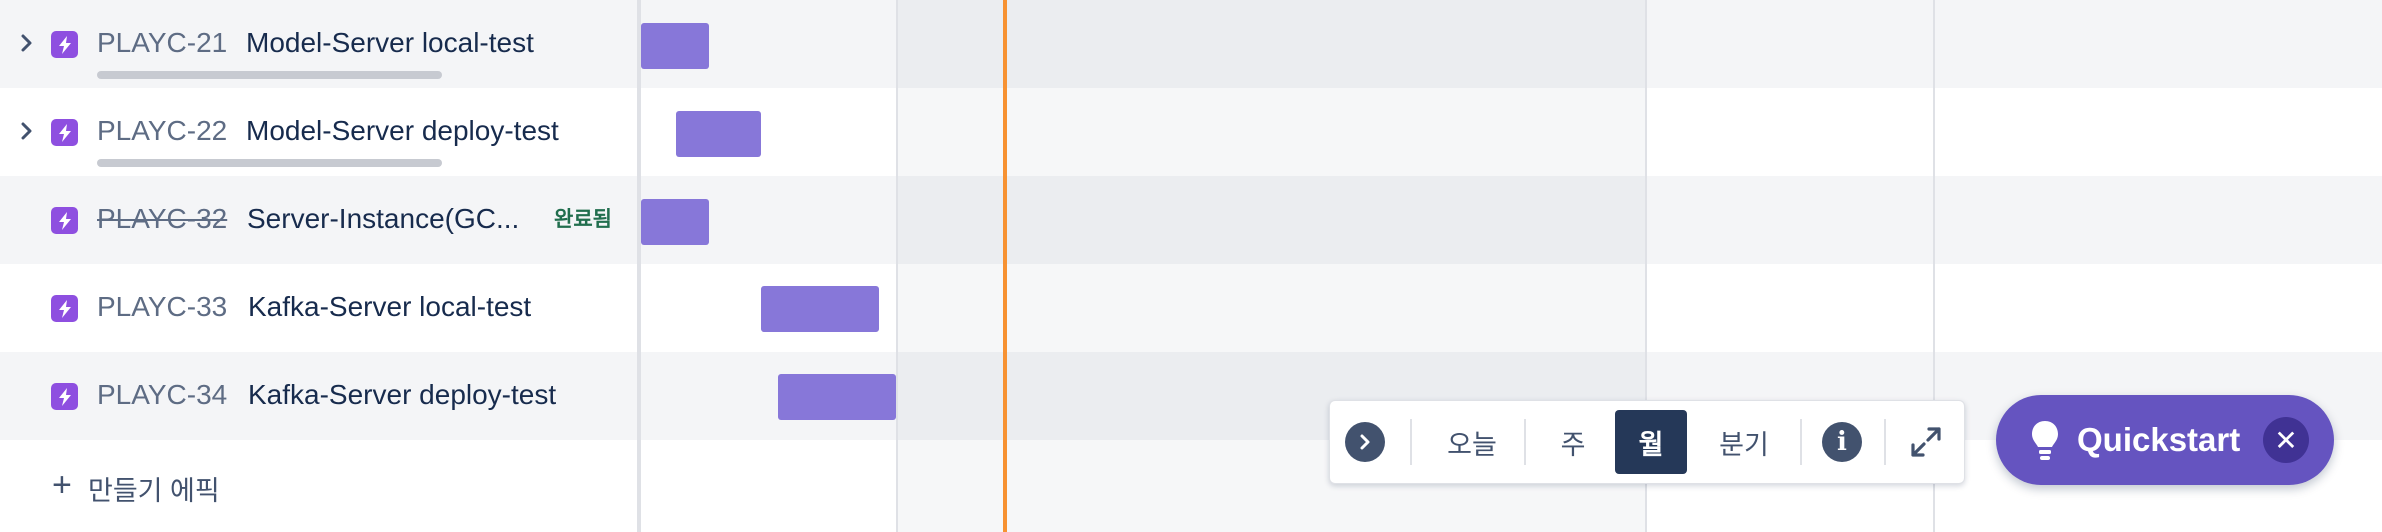 Image resolution: width=2382 pixels, height=532 pixels. What do you see at coordinates (402, 131) in the screenshot?
I see `epic-title: Model-Server deploy-test` at bounding box center [402, 131].